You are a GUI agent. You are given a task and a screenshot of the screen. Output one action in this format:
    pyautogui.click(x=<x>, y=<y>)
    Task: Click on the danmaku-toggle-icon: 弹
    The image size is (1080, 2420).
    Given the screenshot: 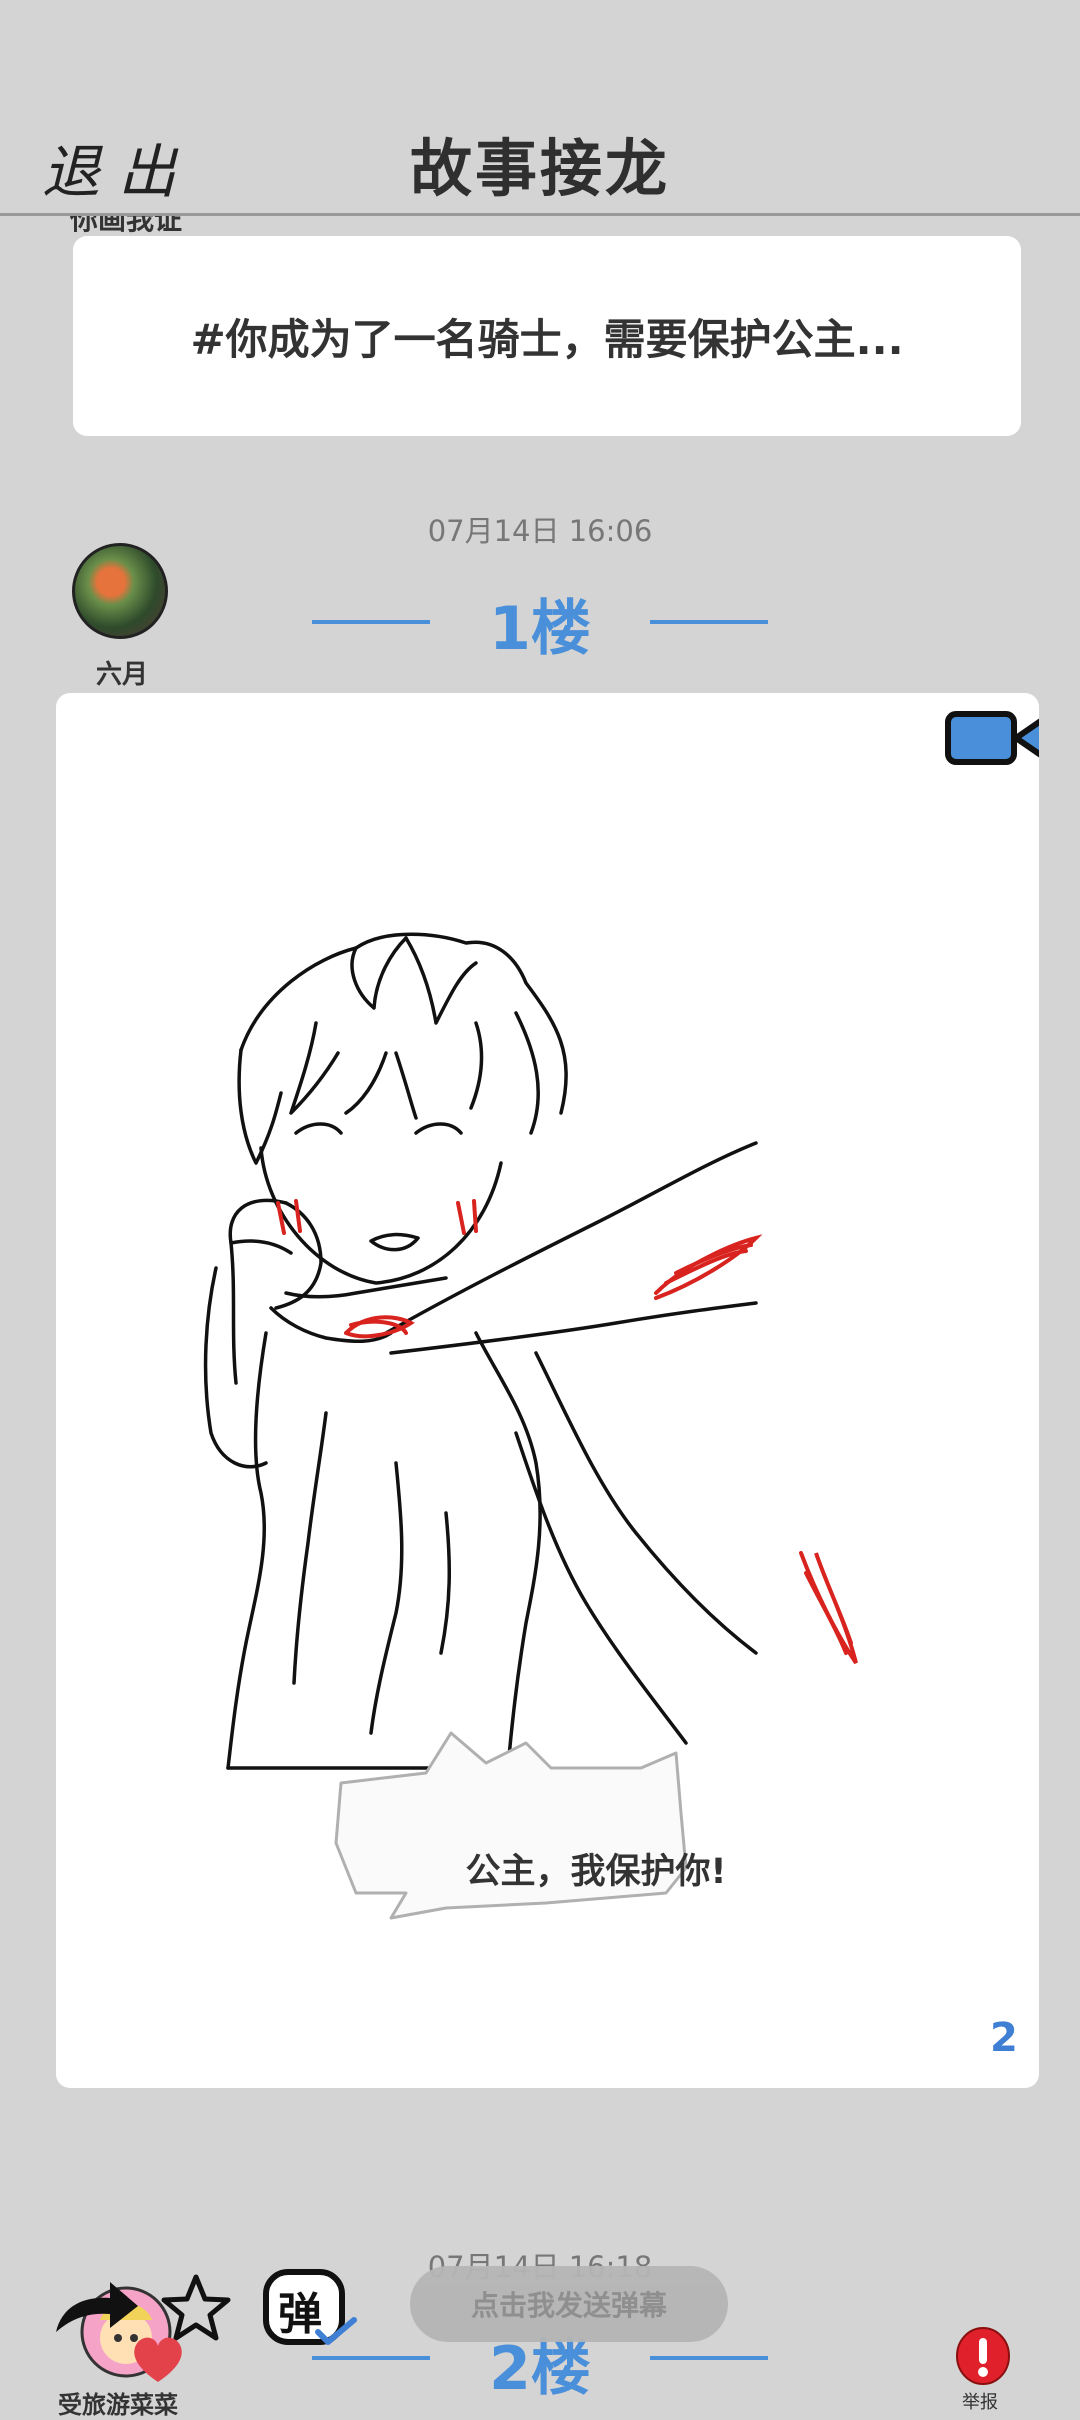 What is the action you would take?
    pyautogui.click(x=309, y=2306)
    